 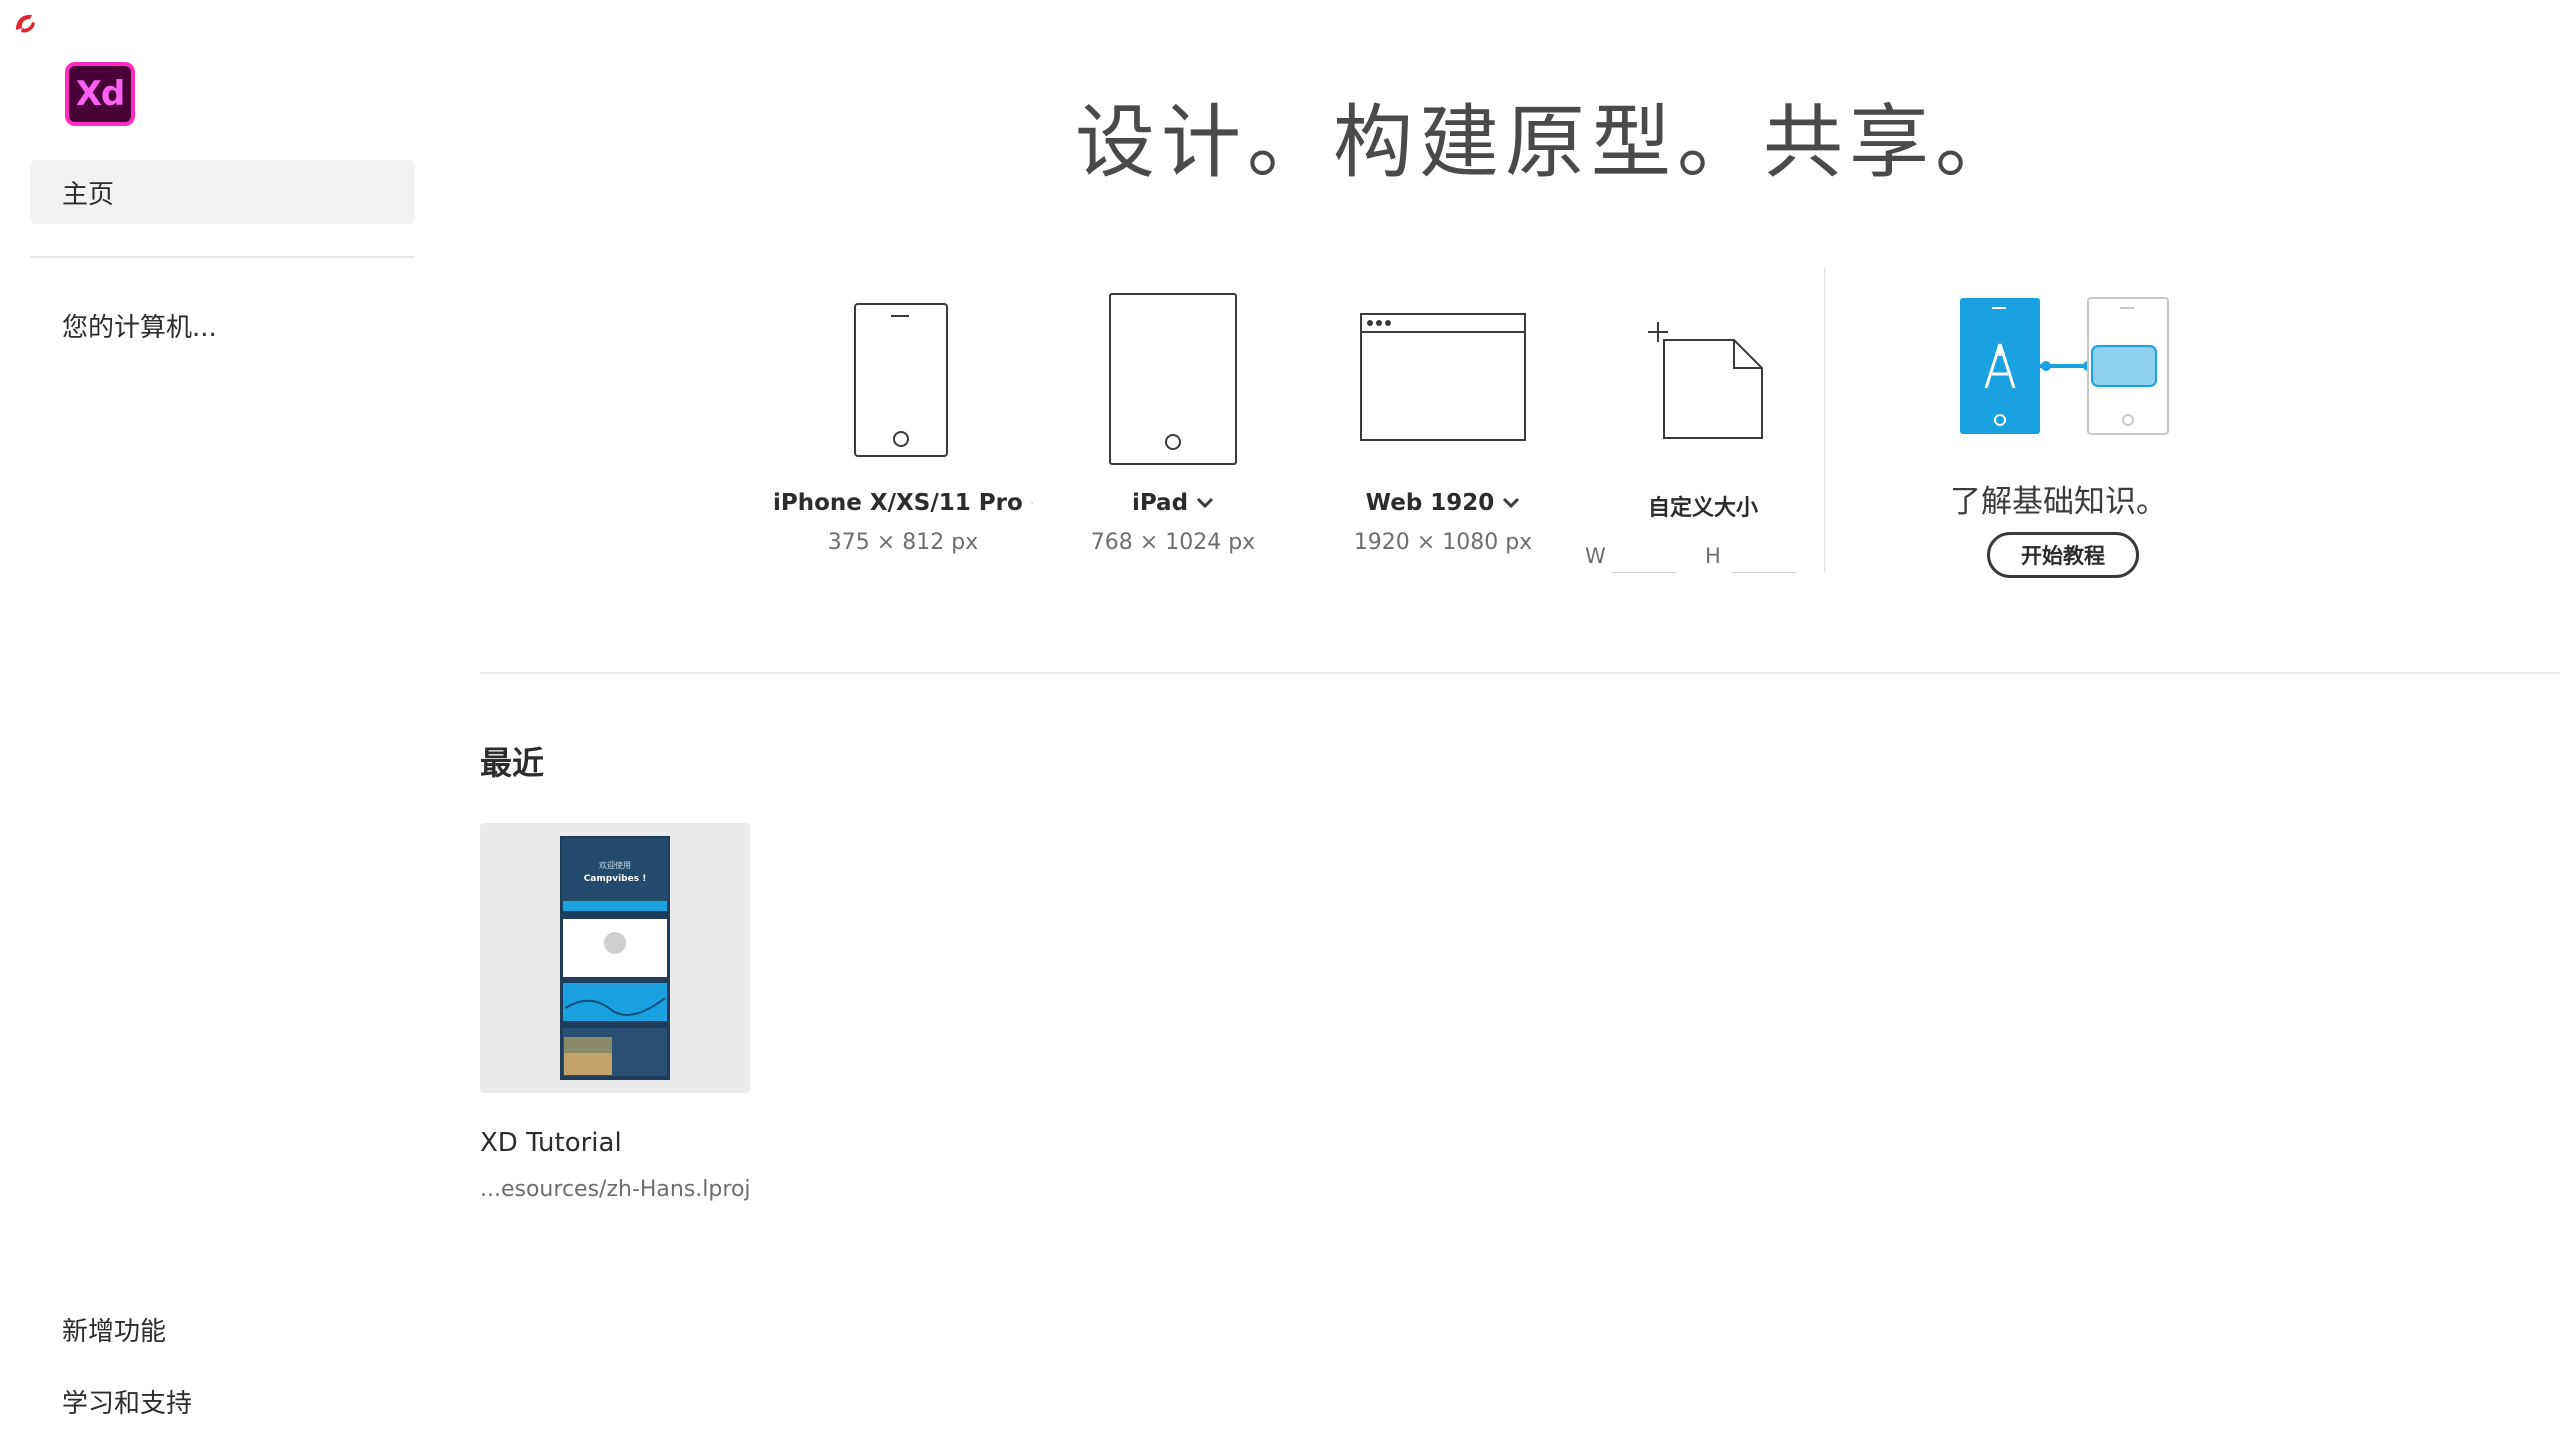 What do you see at coordinates (1173, 542) in the screenshot?
I see `preset-size: 768 × 1024 px` at bounding box center [1173, 542].